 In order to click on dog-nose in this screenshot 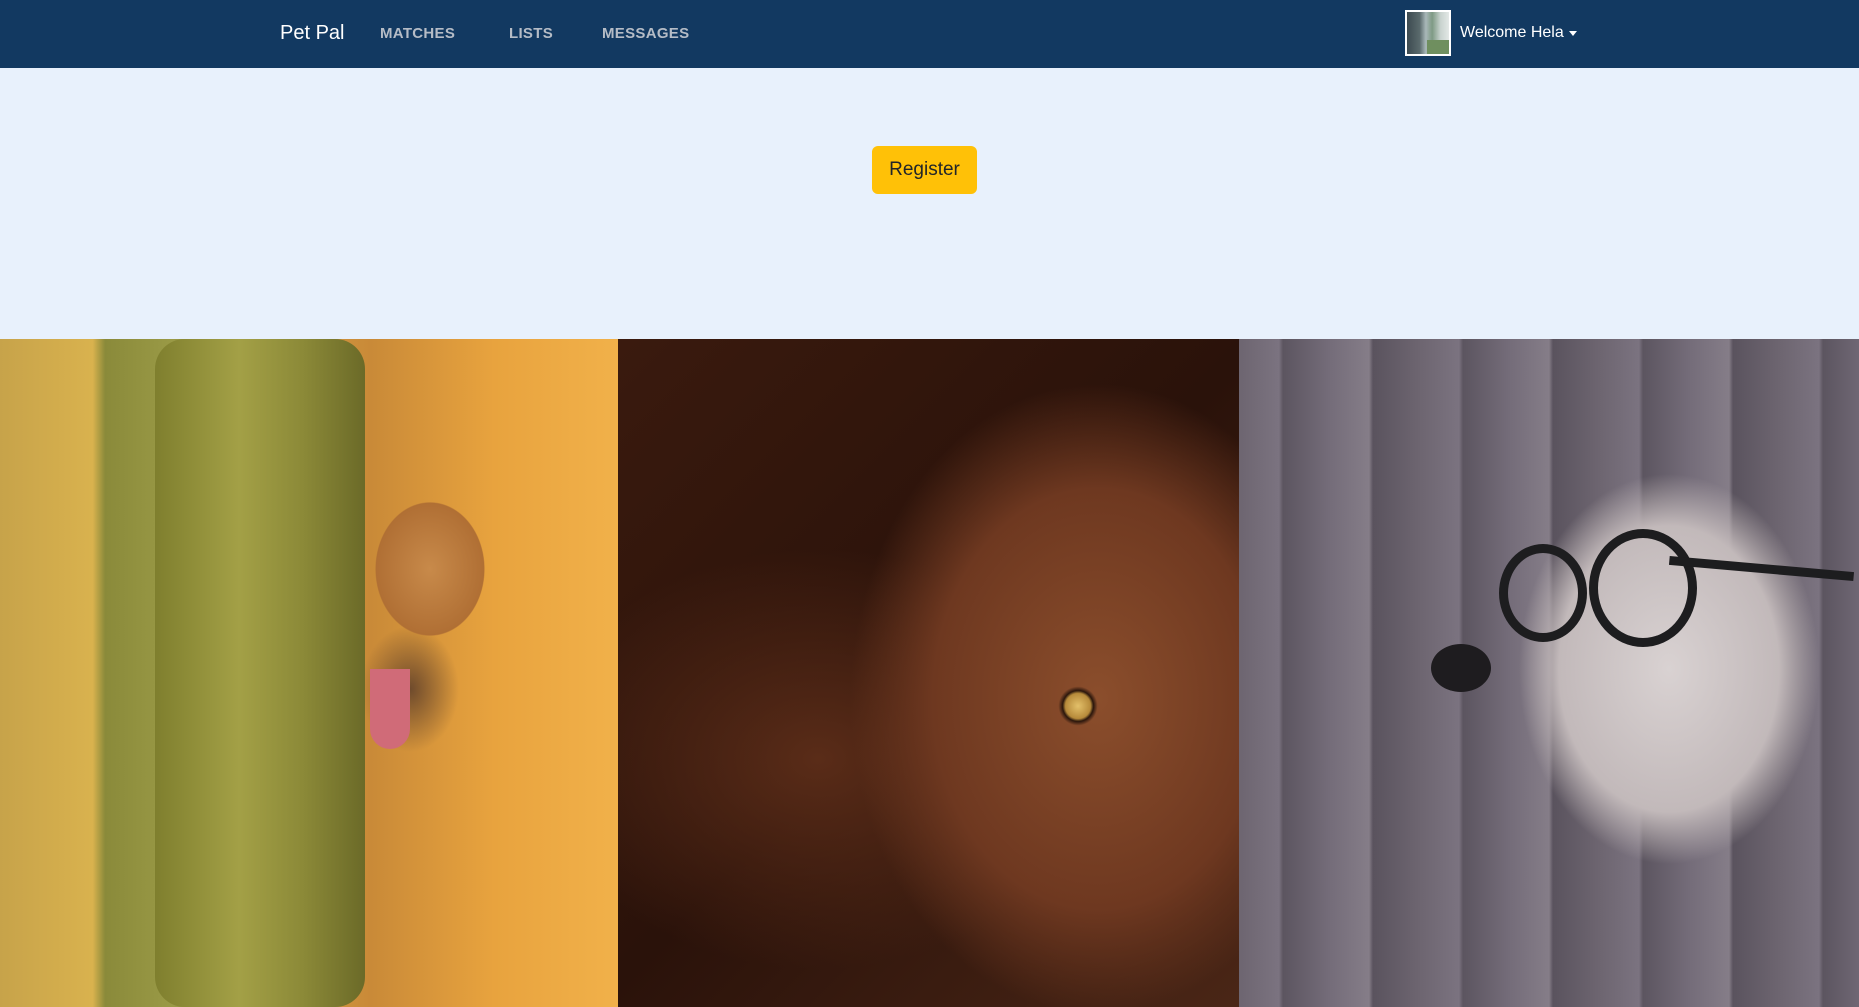, I will do `click(1461, 668)`.